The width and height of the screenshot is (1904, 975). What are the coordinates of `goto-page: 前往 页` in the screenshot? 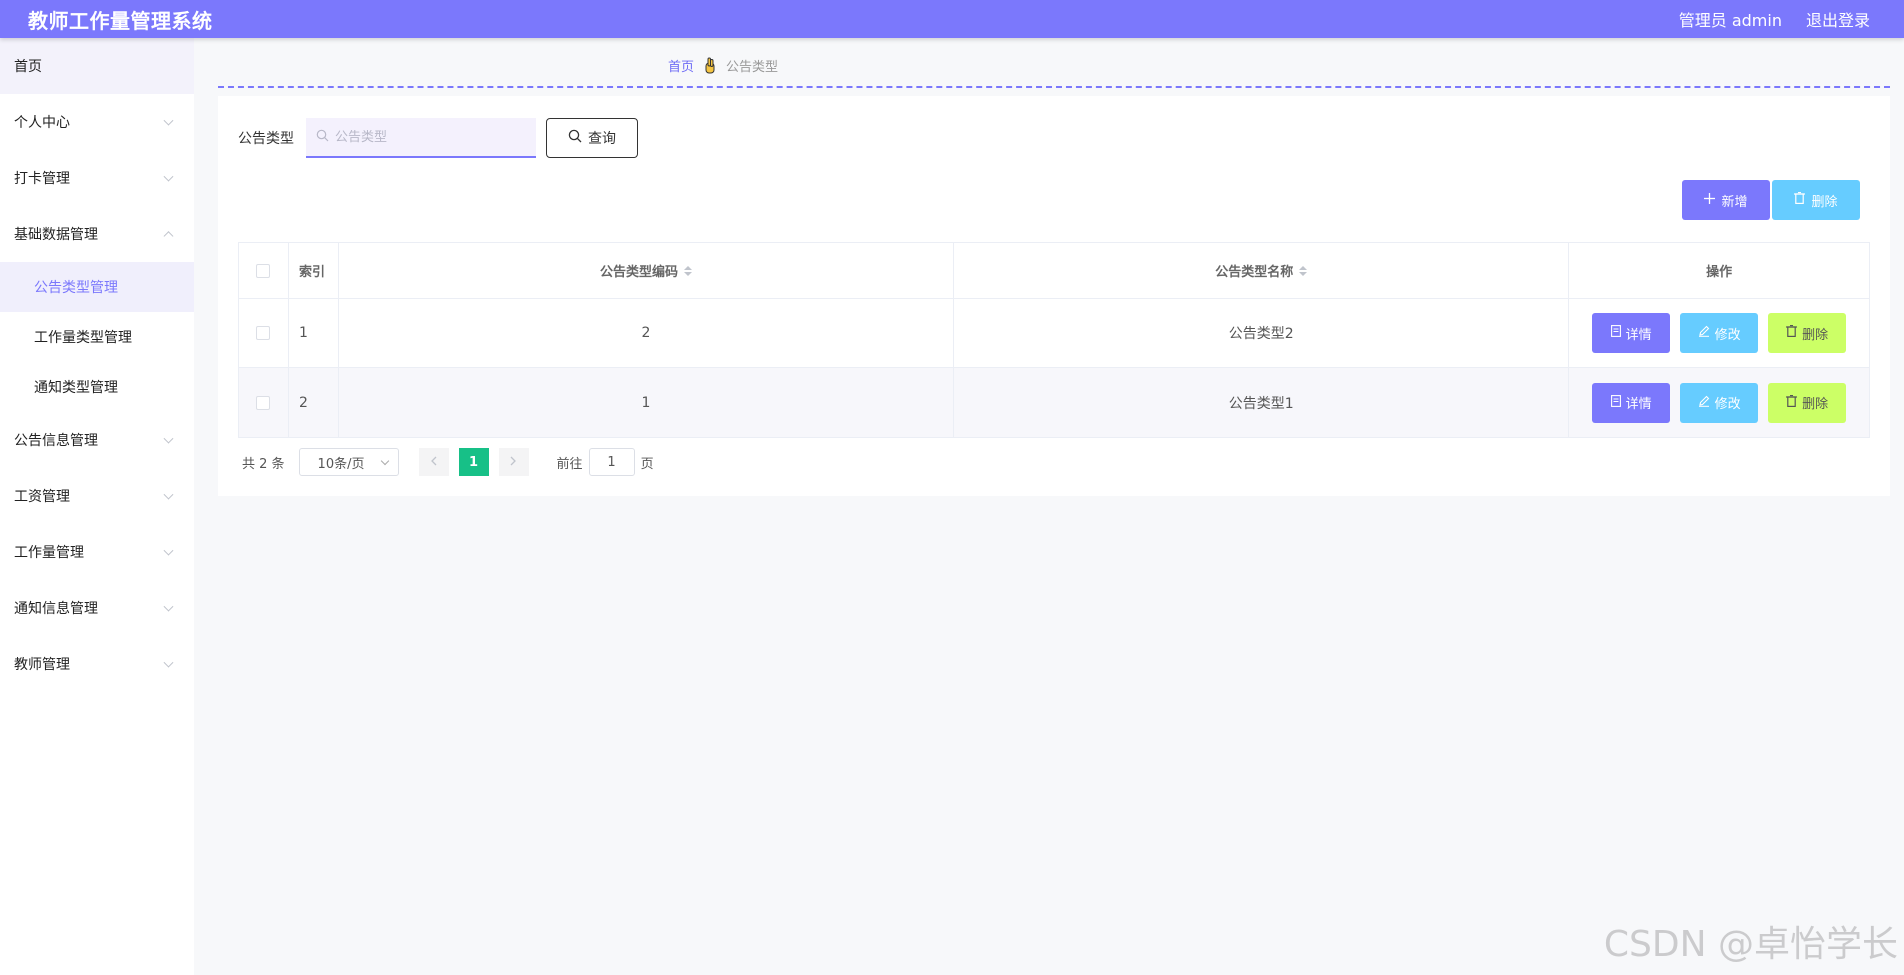 It's located at (605, 462).